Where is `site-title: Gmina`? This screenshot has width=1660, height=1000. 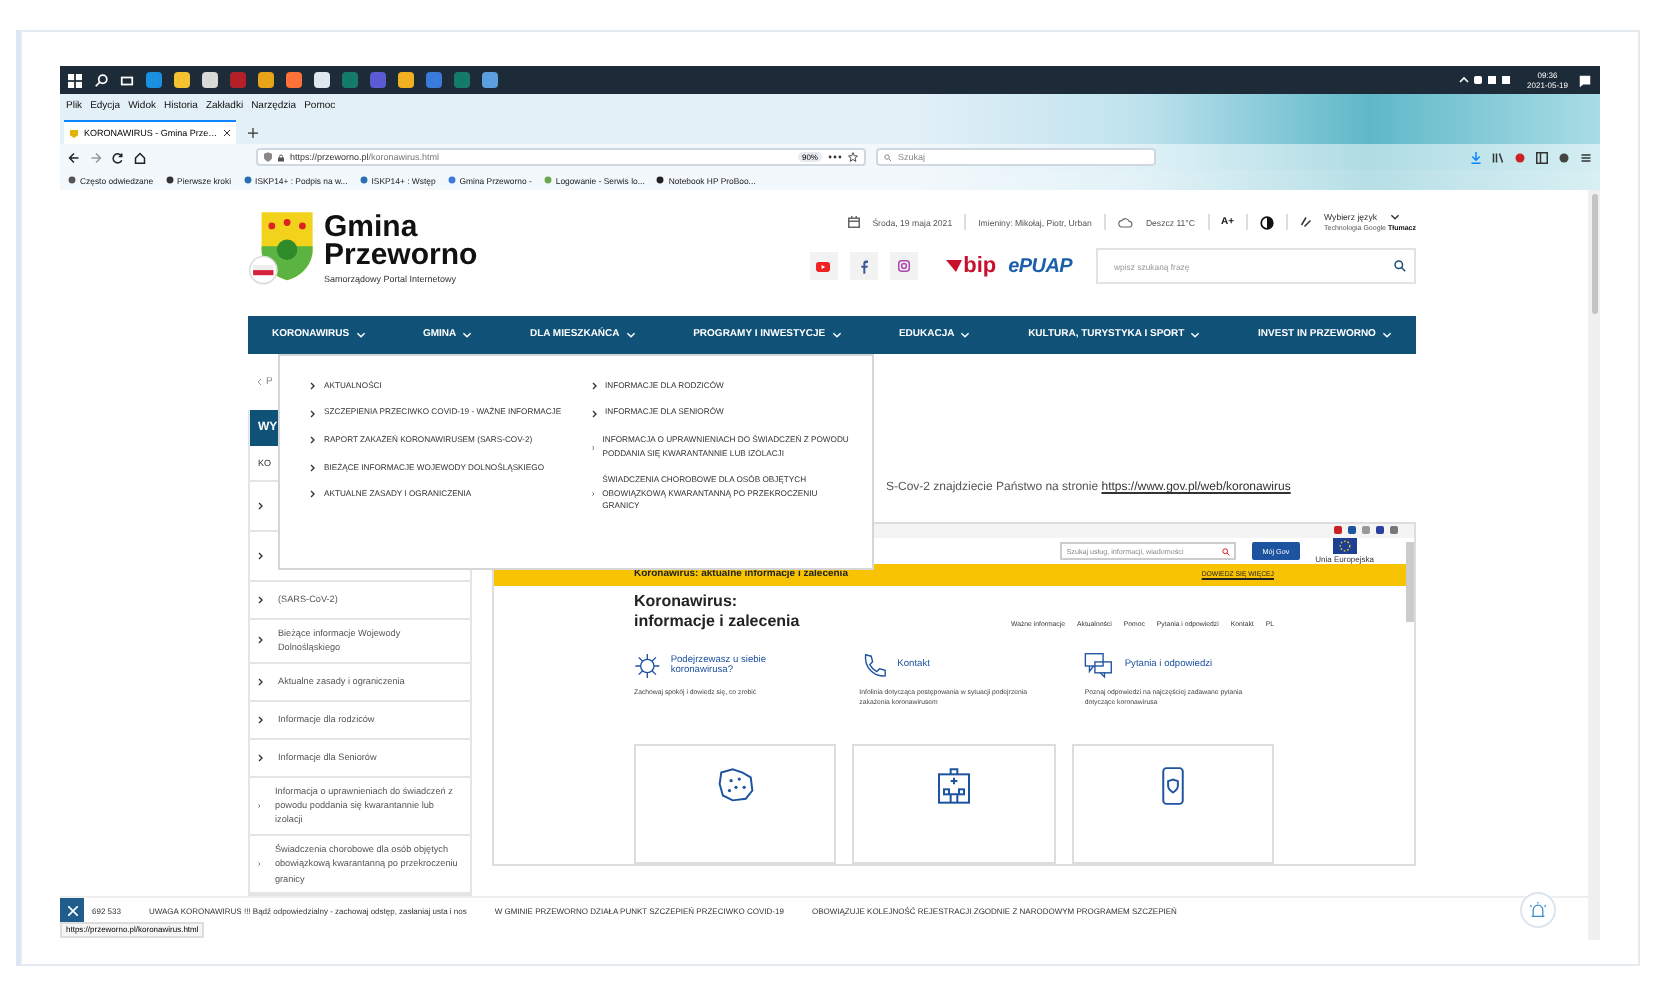 site-title: Gmina is located at coordinates (371, 227).